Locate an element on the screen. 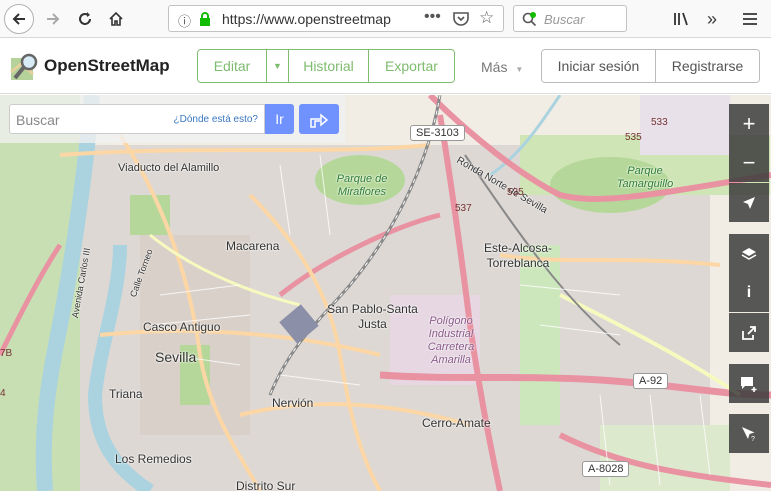  label-poligono: Polígono Industrial Carretera Amarilla is located at coordinates (451, 340).